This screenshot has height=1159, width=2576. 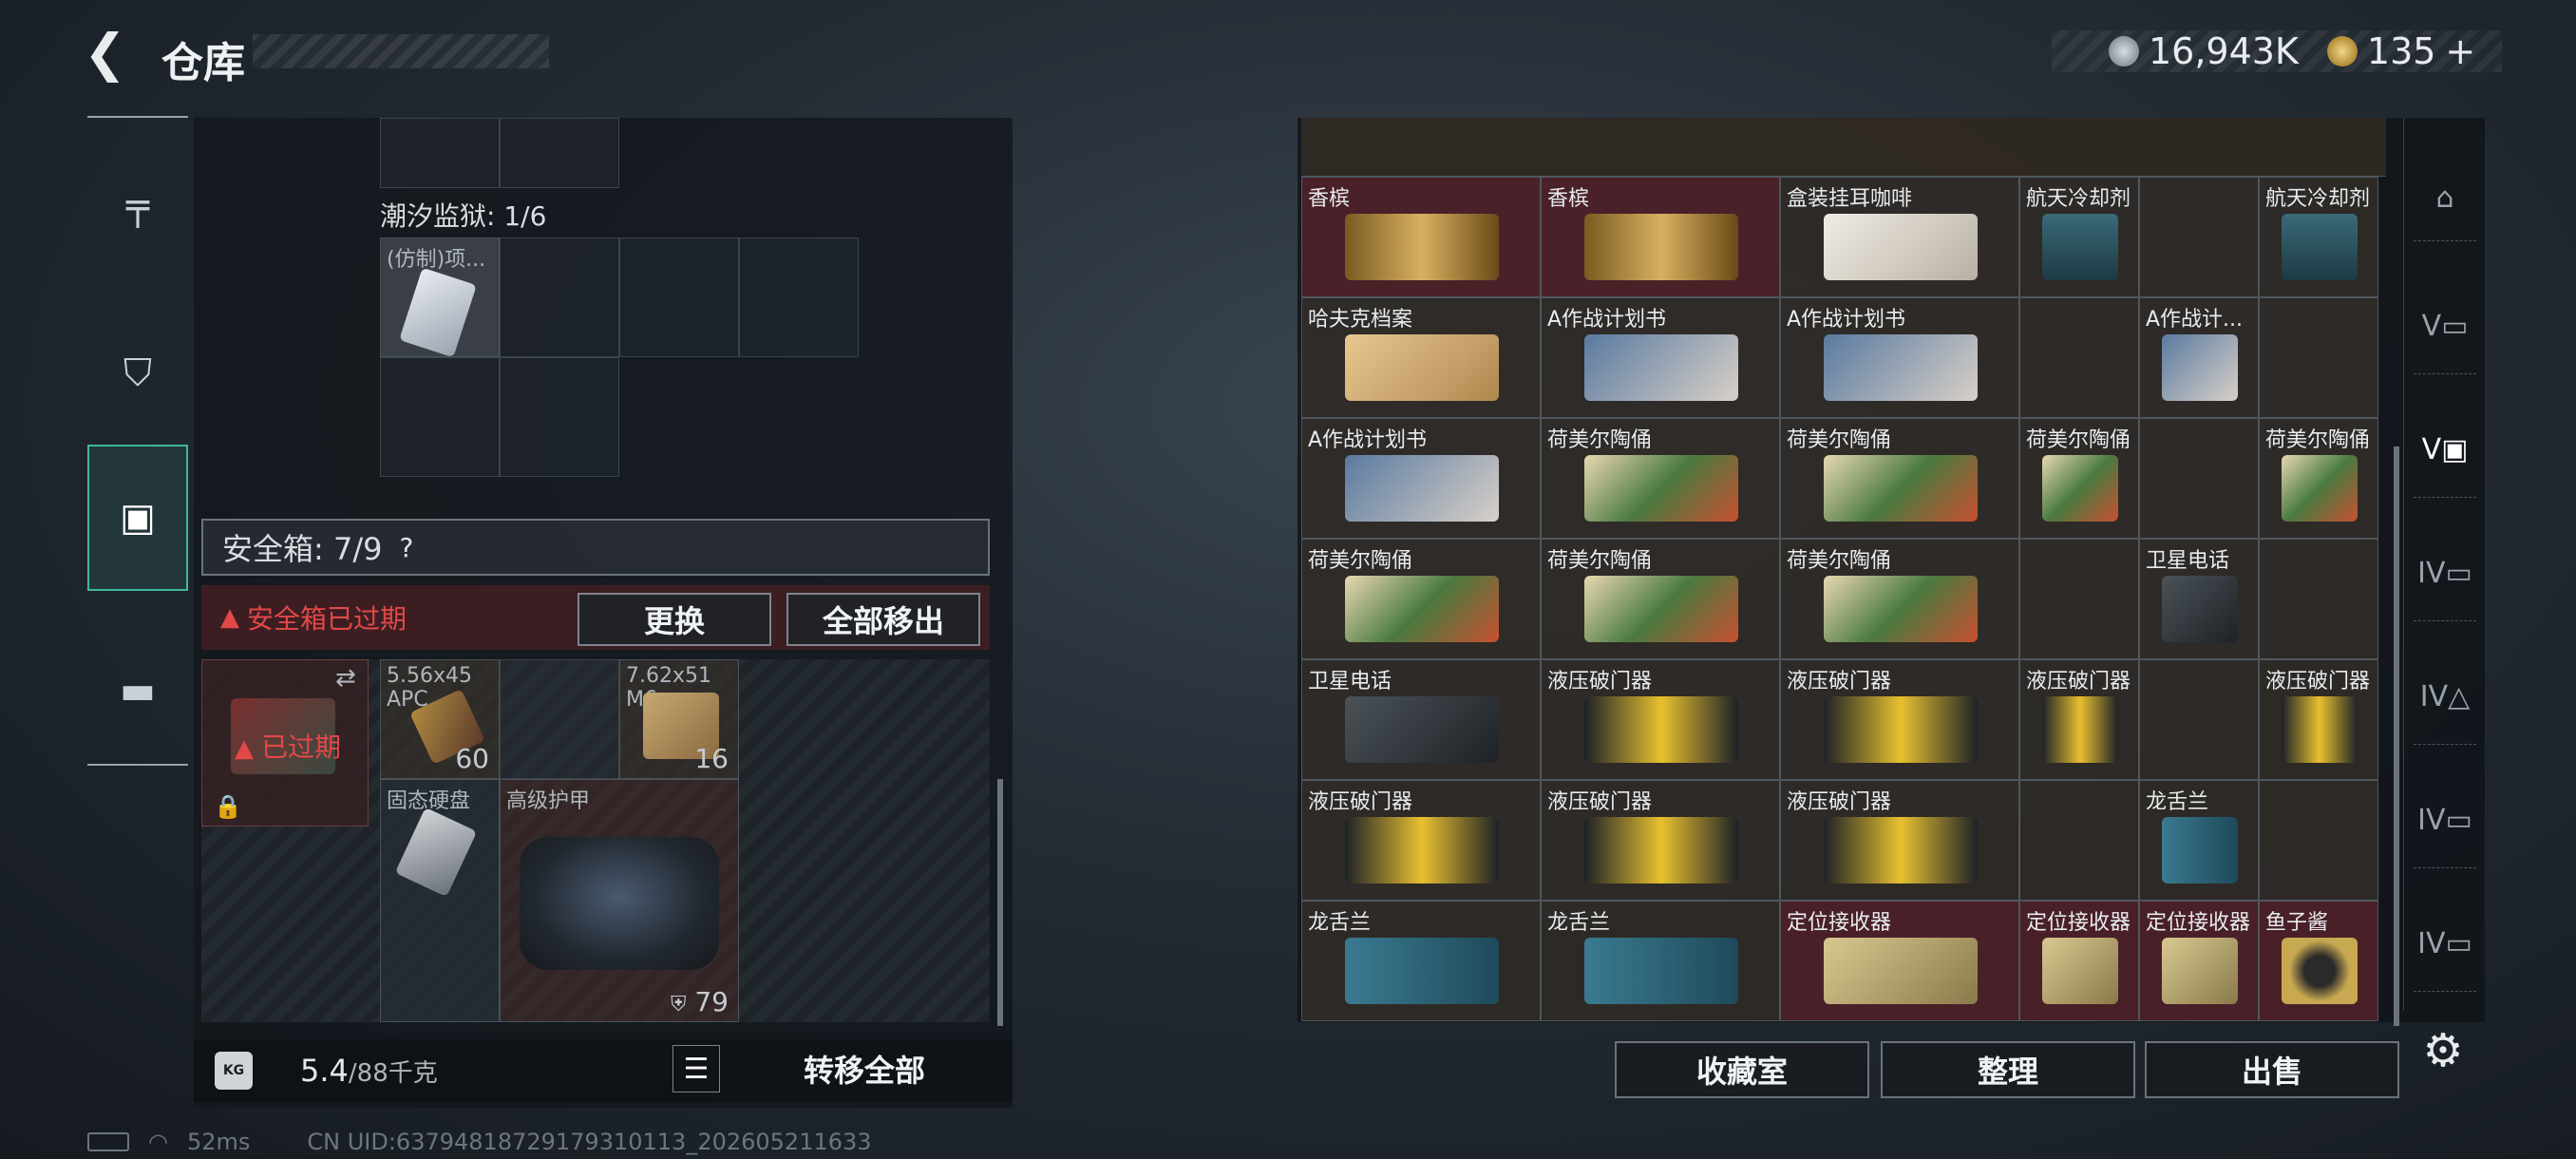 I want to click on stash-item-label: 定位接收器, so click(x=2078, y=923).